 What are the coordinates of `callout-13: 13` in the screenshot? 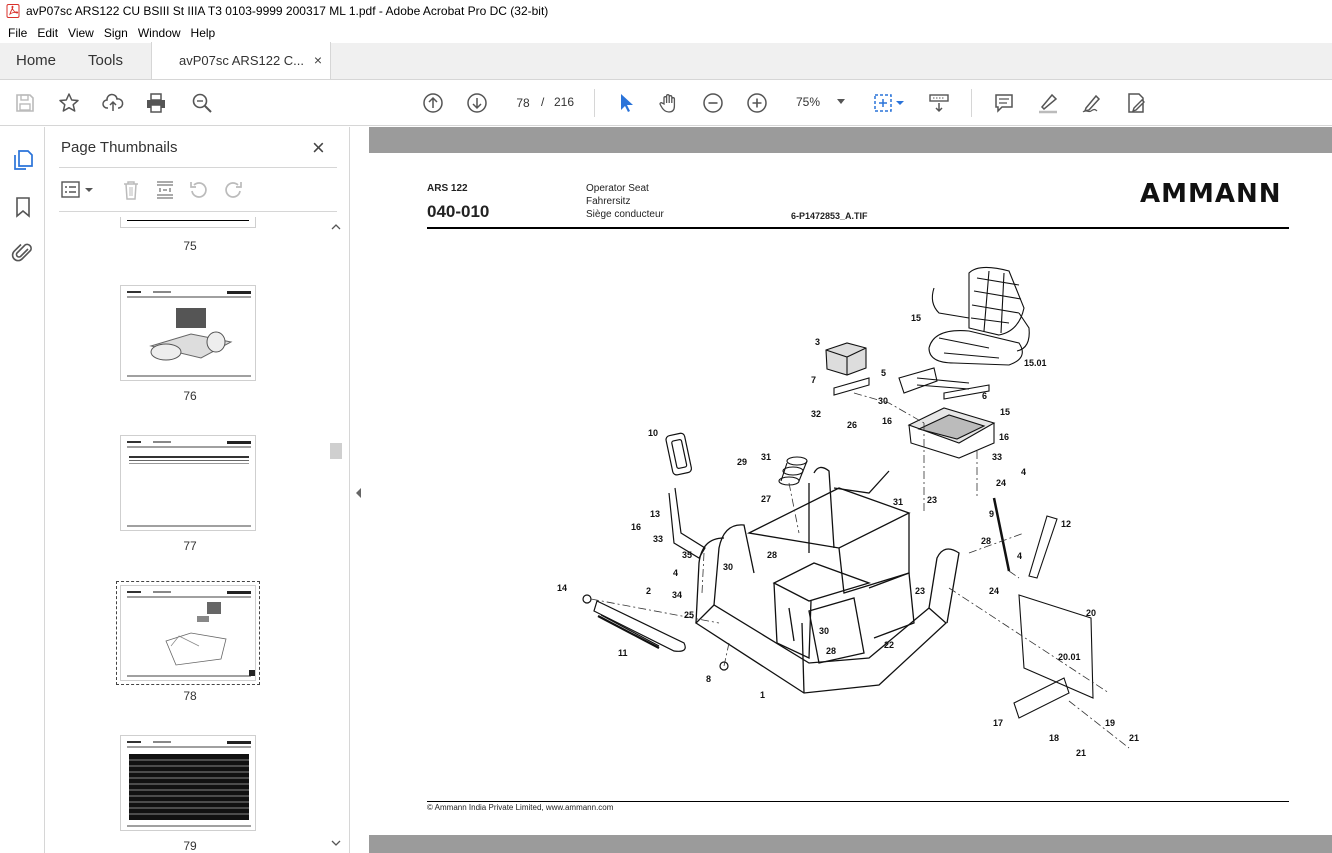 It's located at (655, 514).